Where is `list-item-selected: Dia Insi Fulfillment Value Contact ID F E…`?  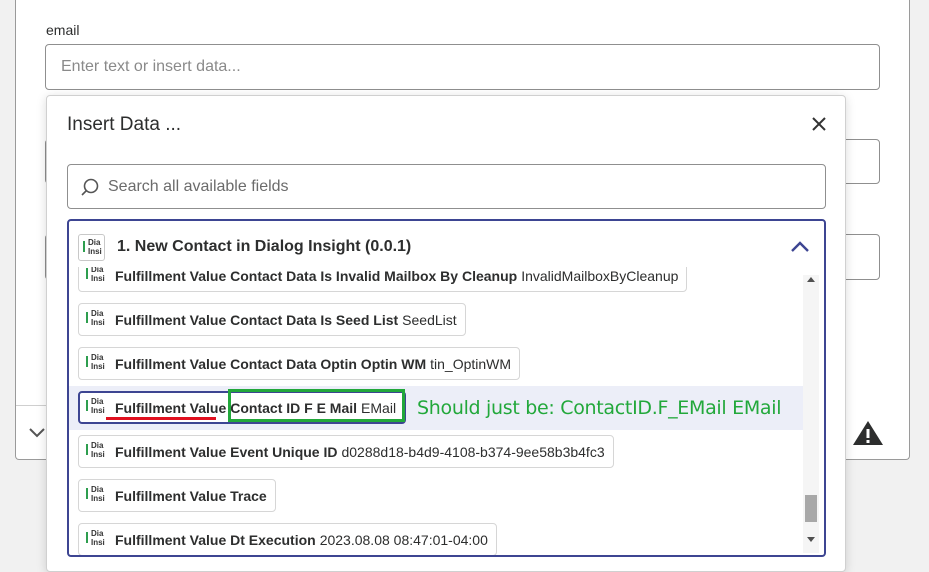
list-item-selected: Dia Insi Fulfillment Value Contact ID F E… is located at coordinates (436, 408).